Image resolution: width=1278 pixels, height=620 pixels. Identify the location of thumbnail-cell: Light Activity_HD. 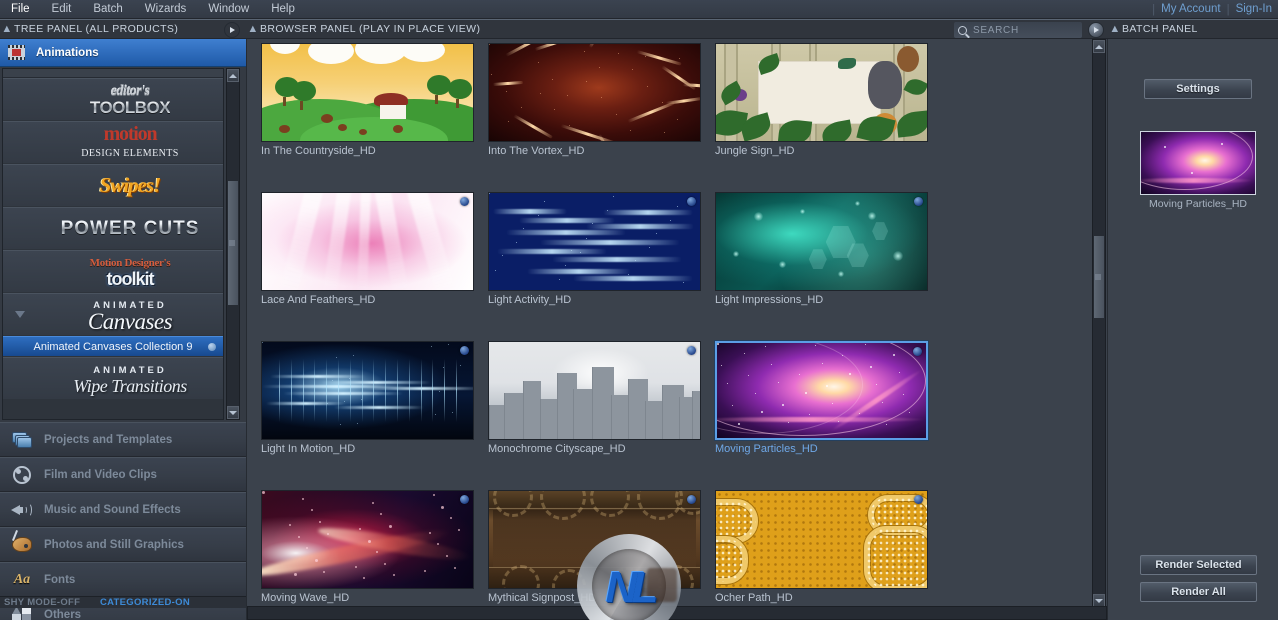
(594, 249).